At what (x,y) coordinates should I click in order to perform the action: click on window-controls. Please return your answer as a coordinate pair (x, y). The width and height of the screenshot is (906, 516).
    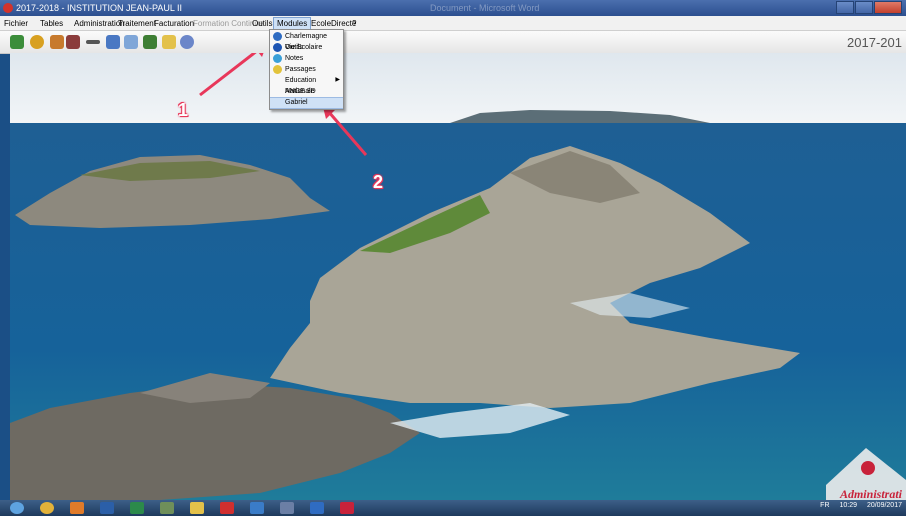
    Looking at the image, I should click on (868, 7).